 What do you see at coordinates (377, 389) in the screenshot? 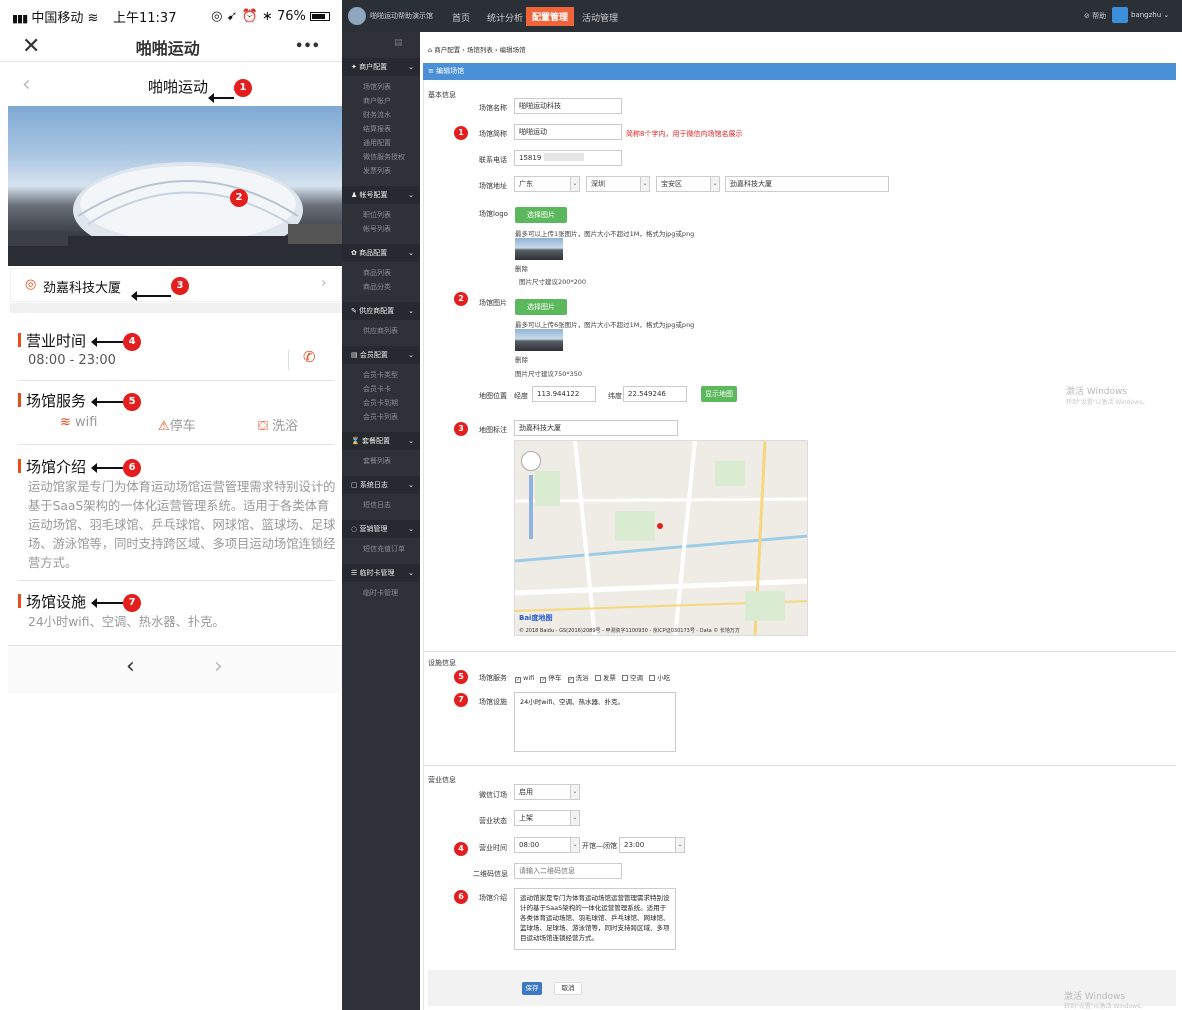
I see `sidebar-item: 会员卡卡` at bounding box center [377, 389].